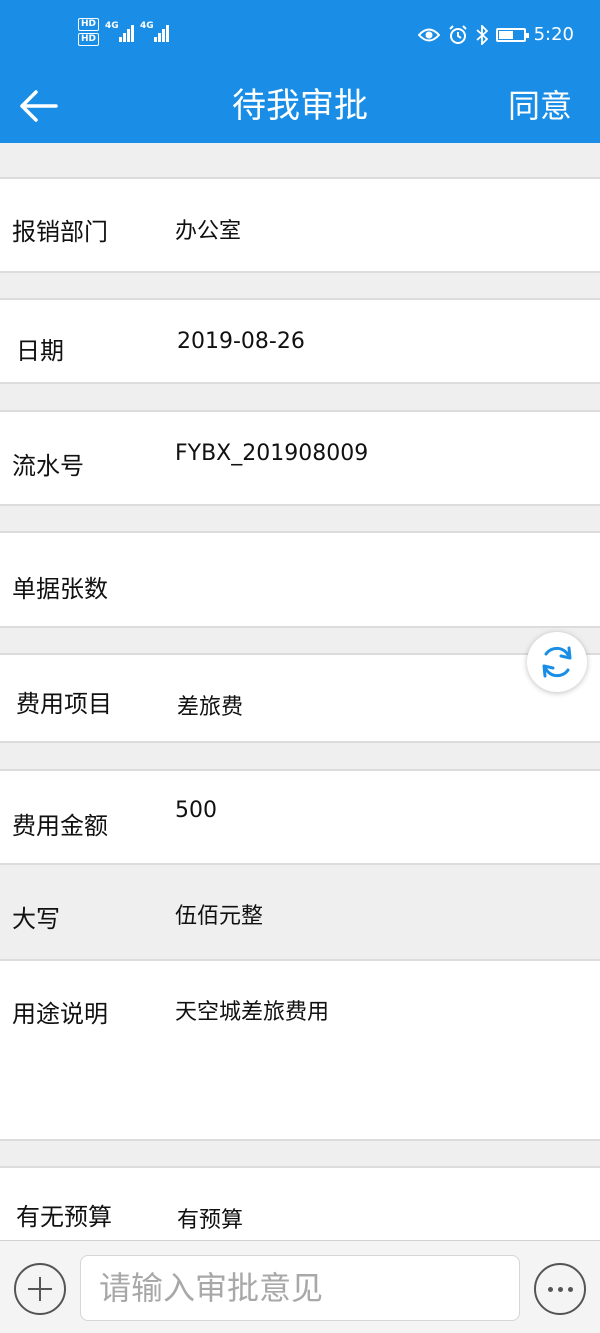 The image size is (600, 1333). What do you see at coordinates (64, 704) in the screenshot?
I see `field-label: 费用项目` at bounding box center [64, 704].